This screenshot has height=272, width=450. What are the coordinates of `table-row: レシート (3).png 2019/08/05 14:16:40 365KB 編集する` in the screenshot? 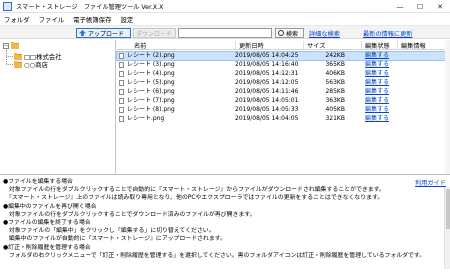 It's located at (283, 65).